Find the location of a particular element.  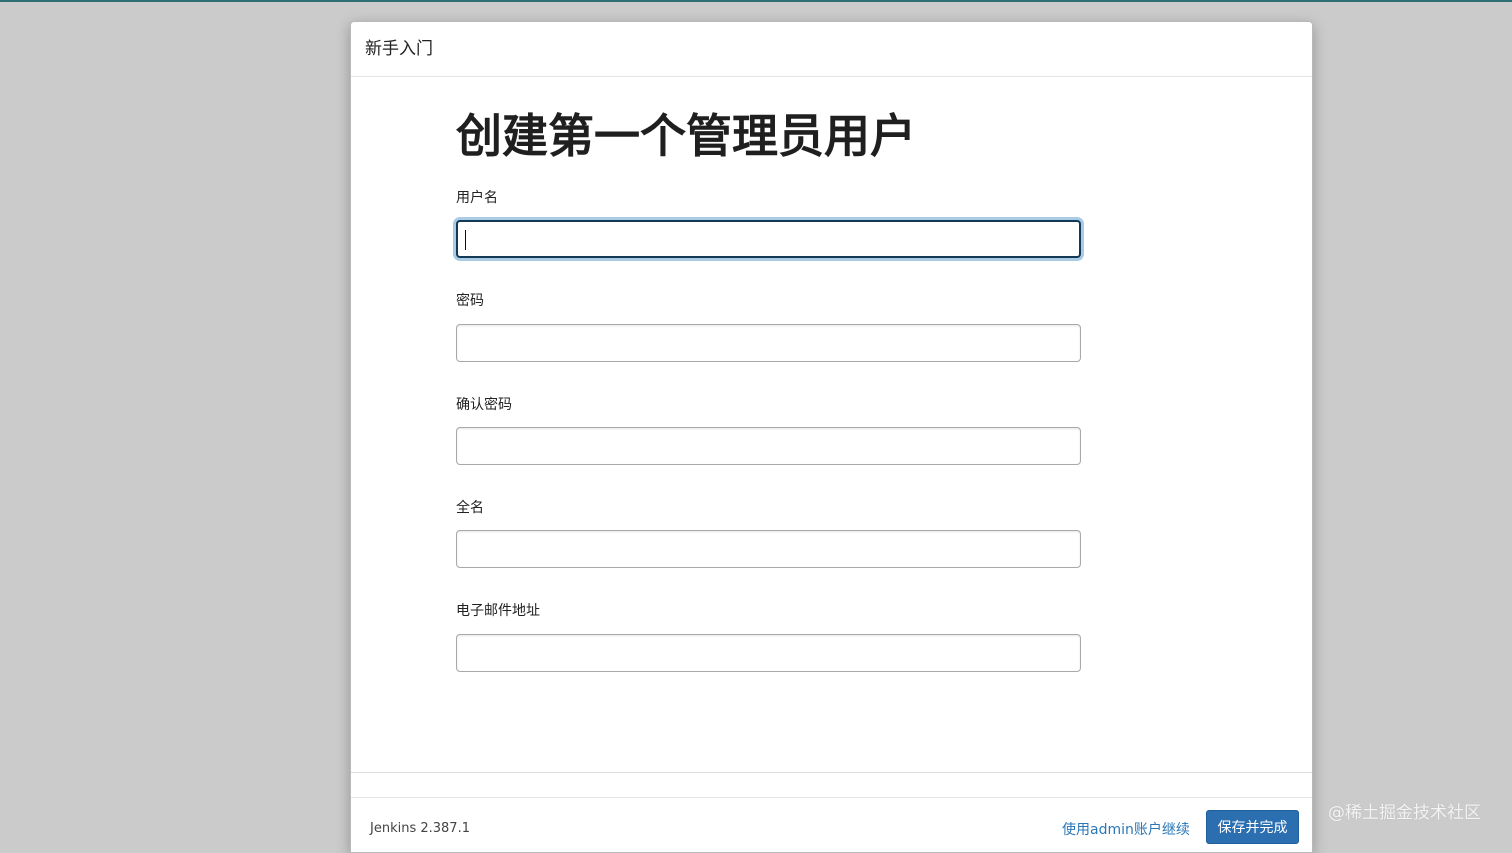

text-caret is located at coordinates (465, 240).